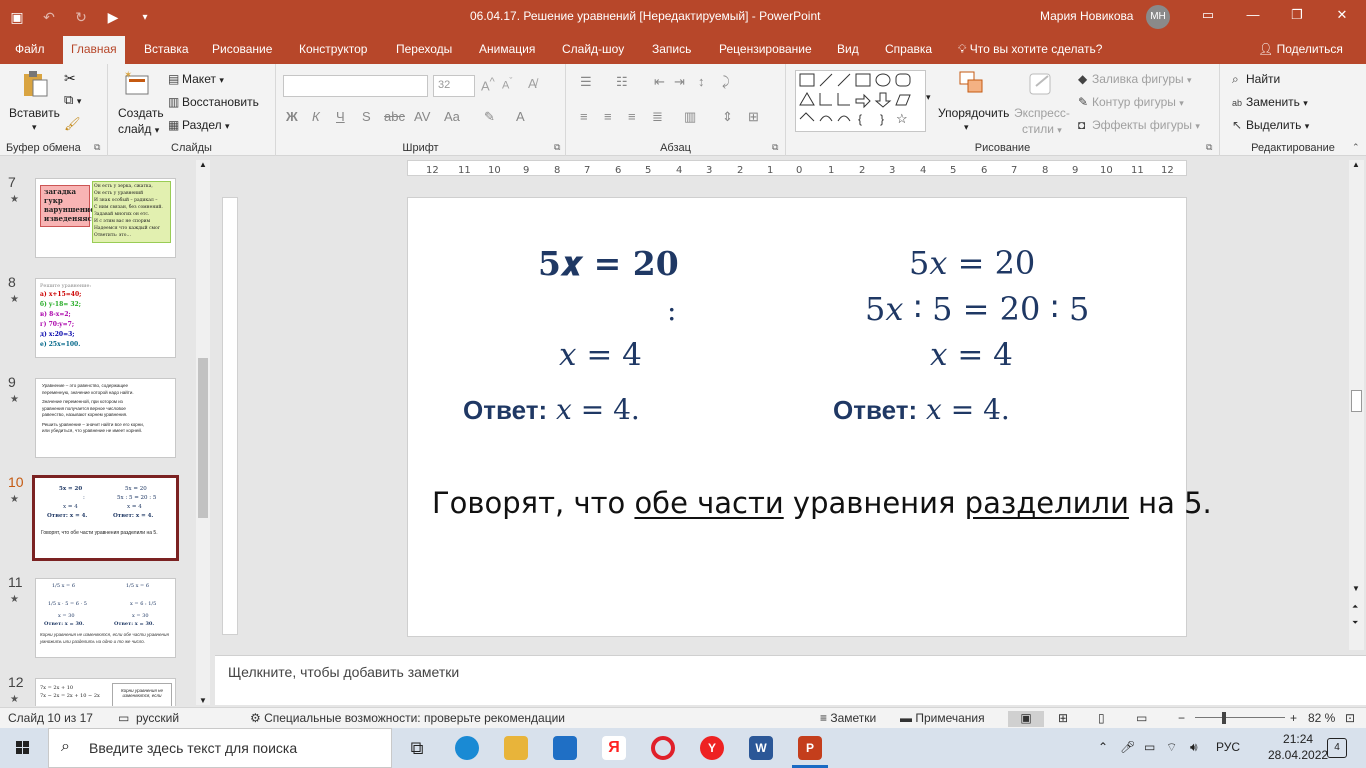 This screenshot has width=1366, height=768. What do you see at coordinates (1228, 747) in the screenshot?
I see `input-language: РУС` at bounding box center [1228, 747].